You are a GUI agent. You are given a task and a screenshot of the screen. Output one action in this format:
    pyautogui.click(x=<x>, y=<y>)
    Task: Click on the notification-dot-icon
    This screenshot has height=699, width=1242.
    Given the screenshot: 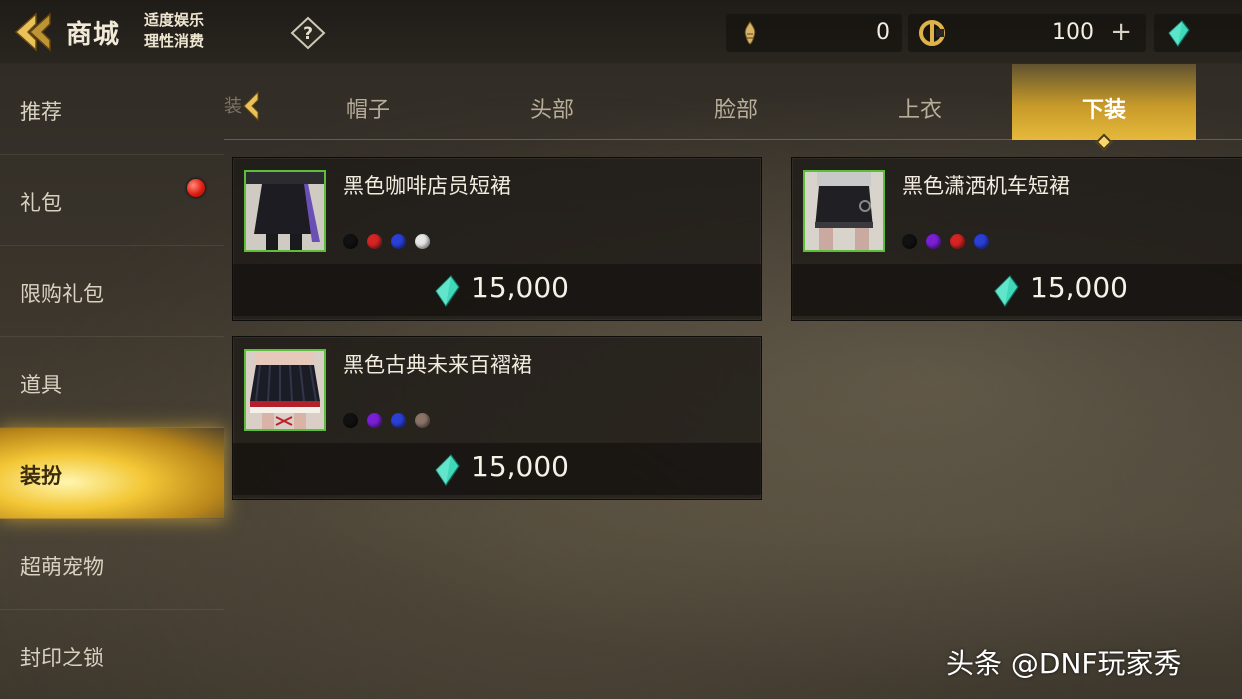 What is the action you would take?
    pyautogui.click(x=196, y=188)
    